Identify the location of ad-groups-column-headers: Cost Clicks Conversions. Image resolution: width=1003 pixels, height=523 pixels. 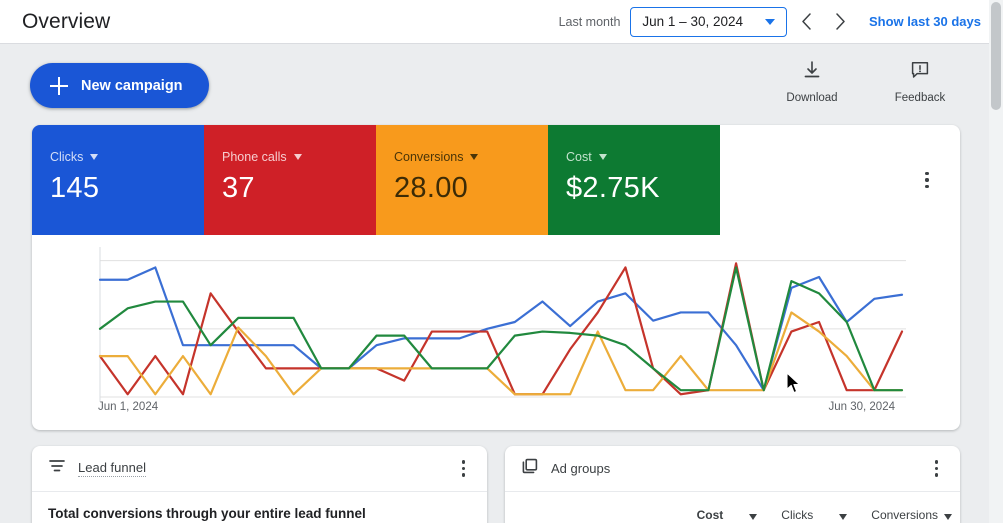
(732, 507).